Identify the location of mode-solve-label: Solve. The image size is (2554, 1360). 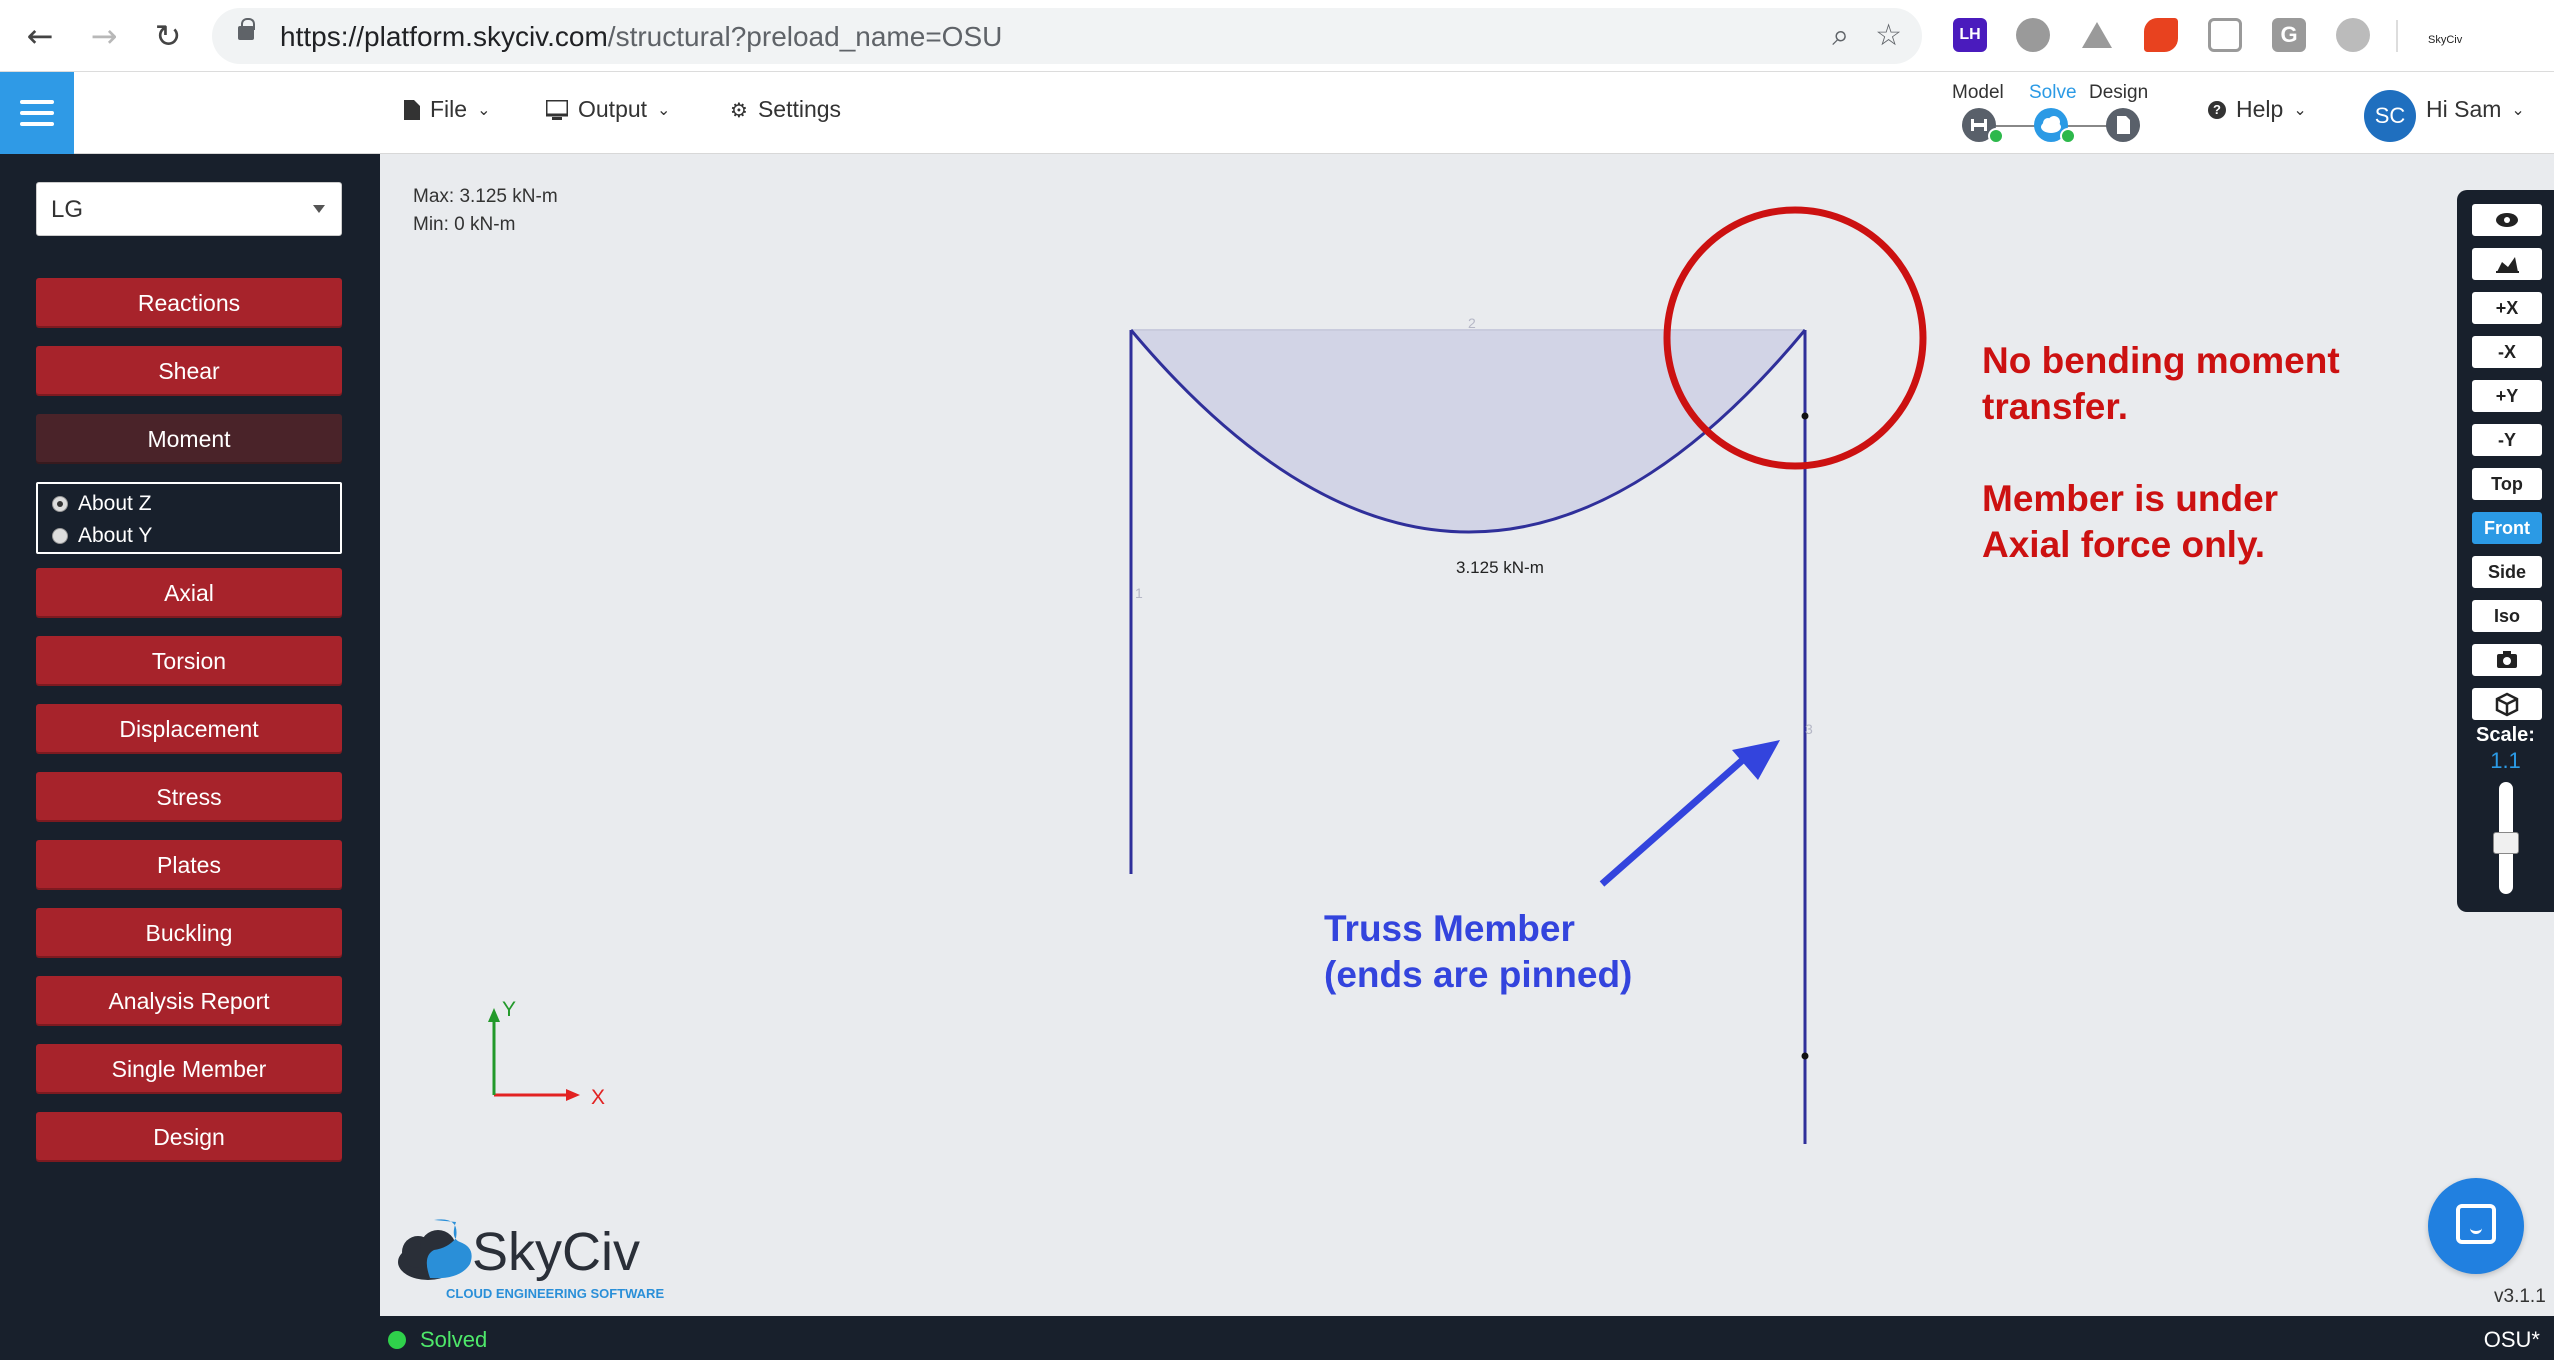
(2053, 93).